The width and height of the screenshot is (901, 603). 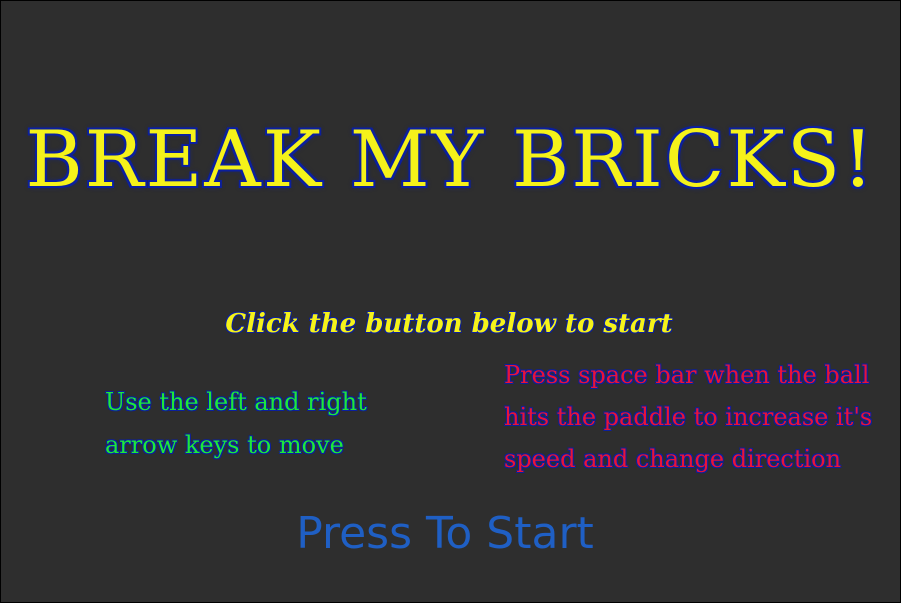 What do you see at coordinates (450, 160) in the screenshot?
I see `game-title: Break My Bricks!` at bounding box center [450, 160].